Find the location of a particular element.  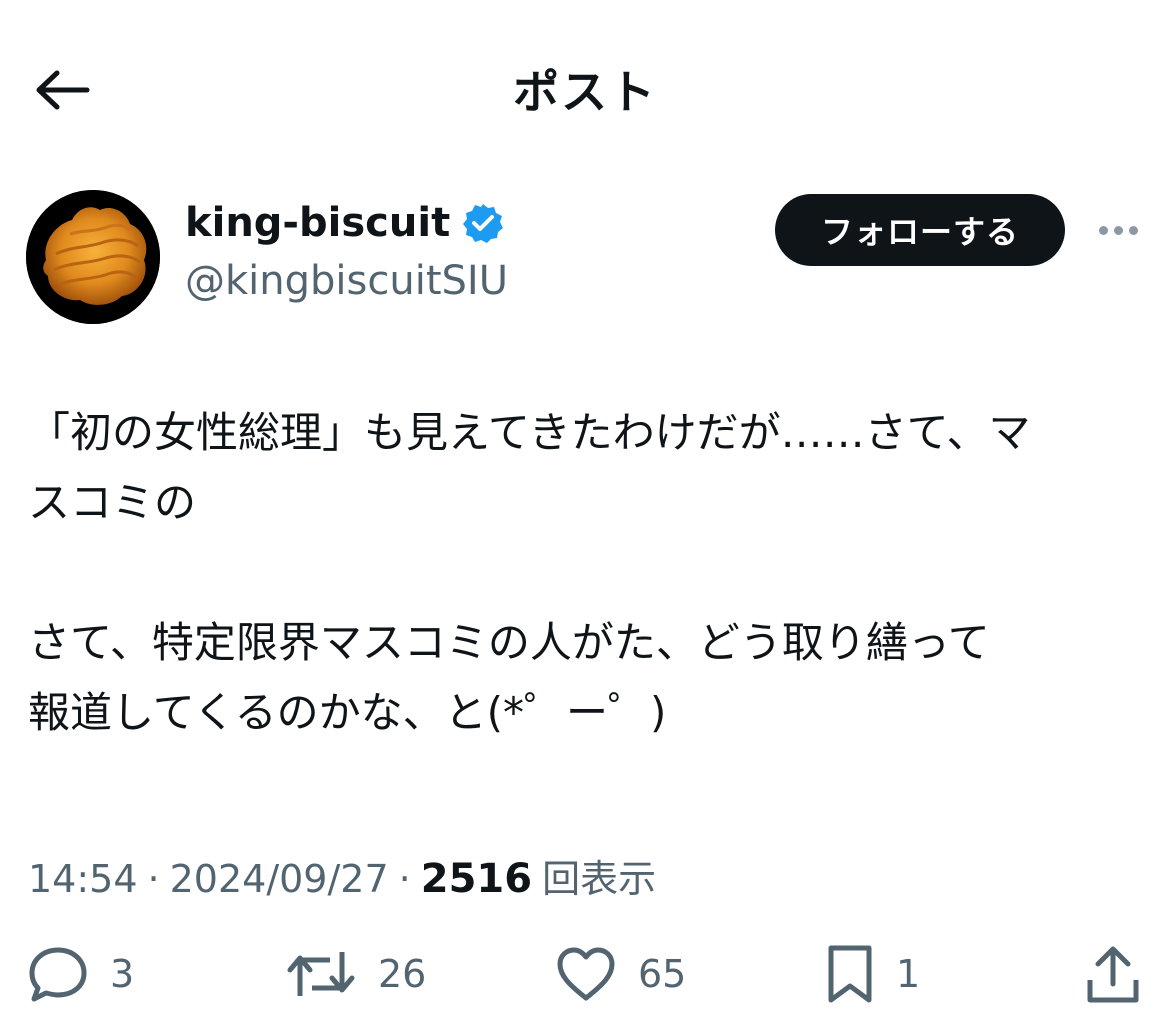

reply-button: 3 is located at coordinates (81, 974).